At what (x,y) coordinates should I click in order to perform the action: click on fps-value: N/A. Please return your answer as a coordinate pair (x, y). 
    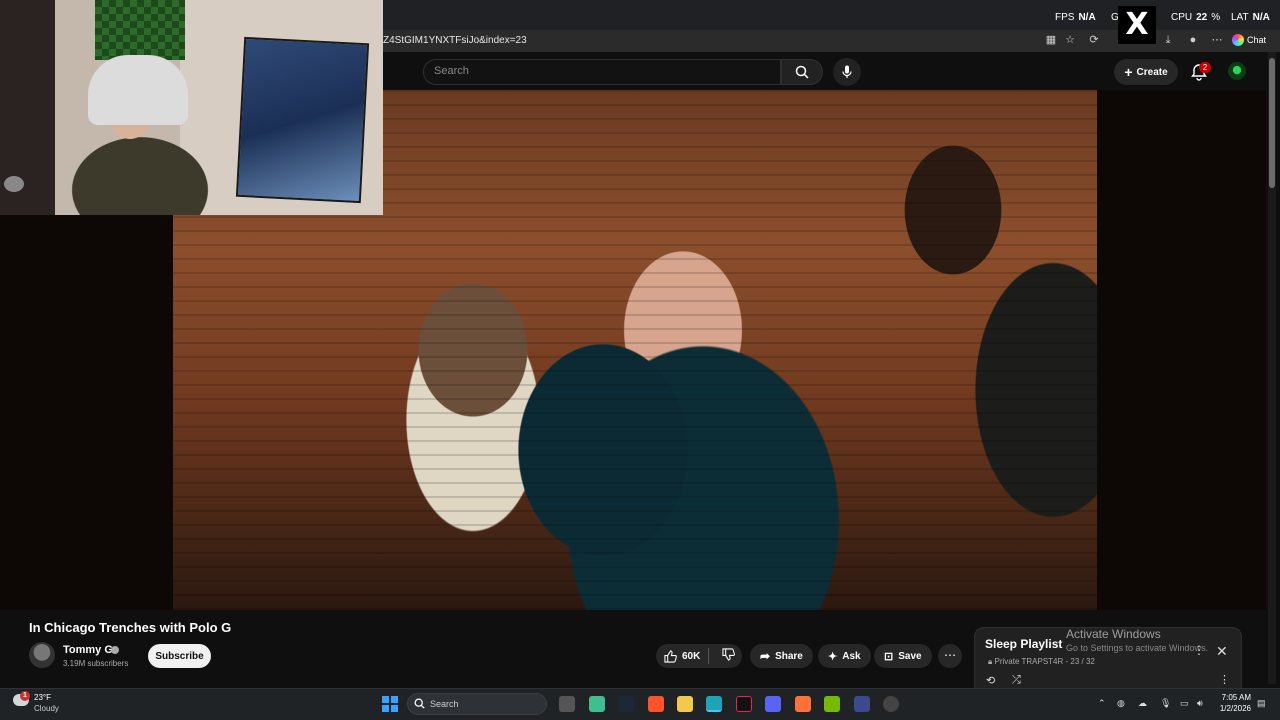
    Looking at the image, I should click on (1087, 17).